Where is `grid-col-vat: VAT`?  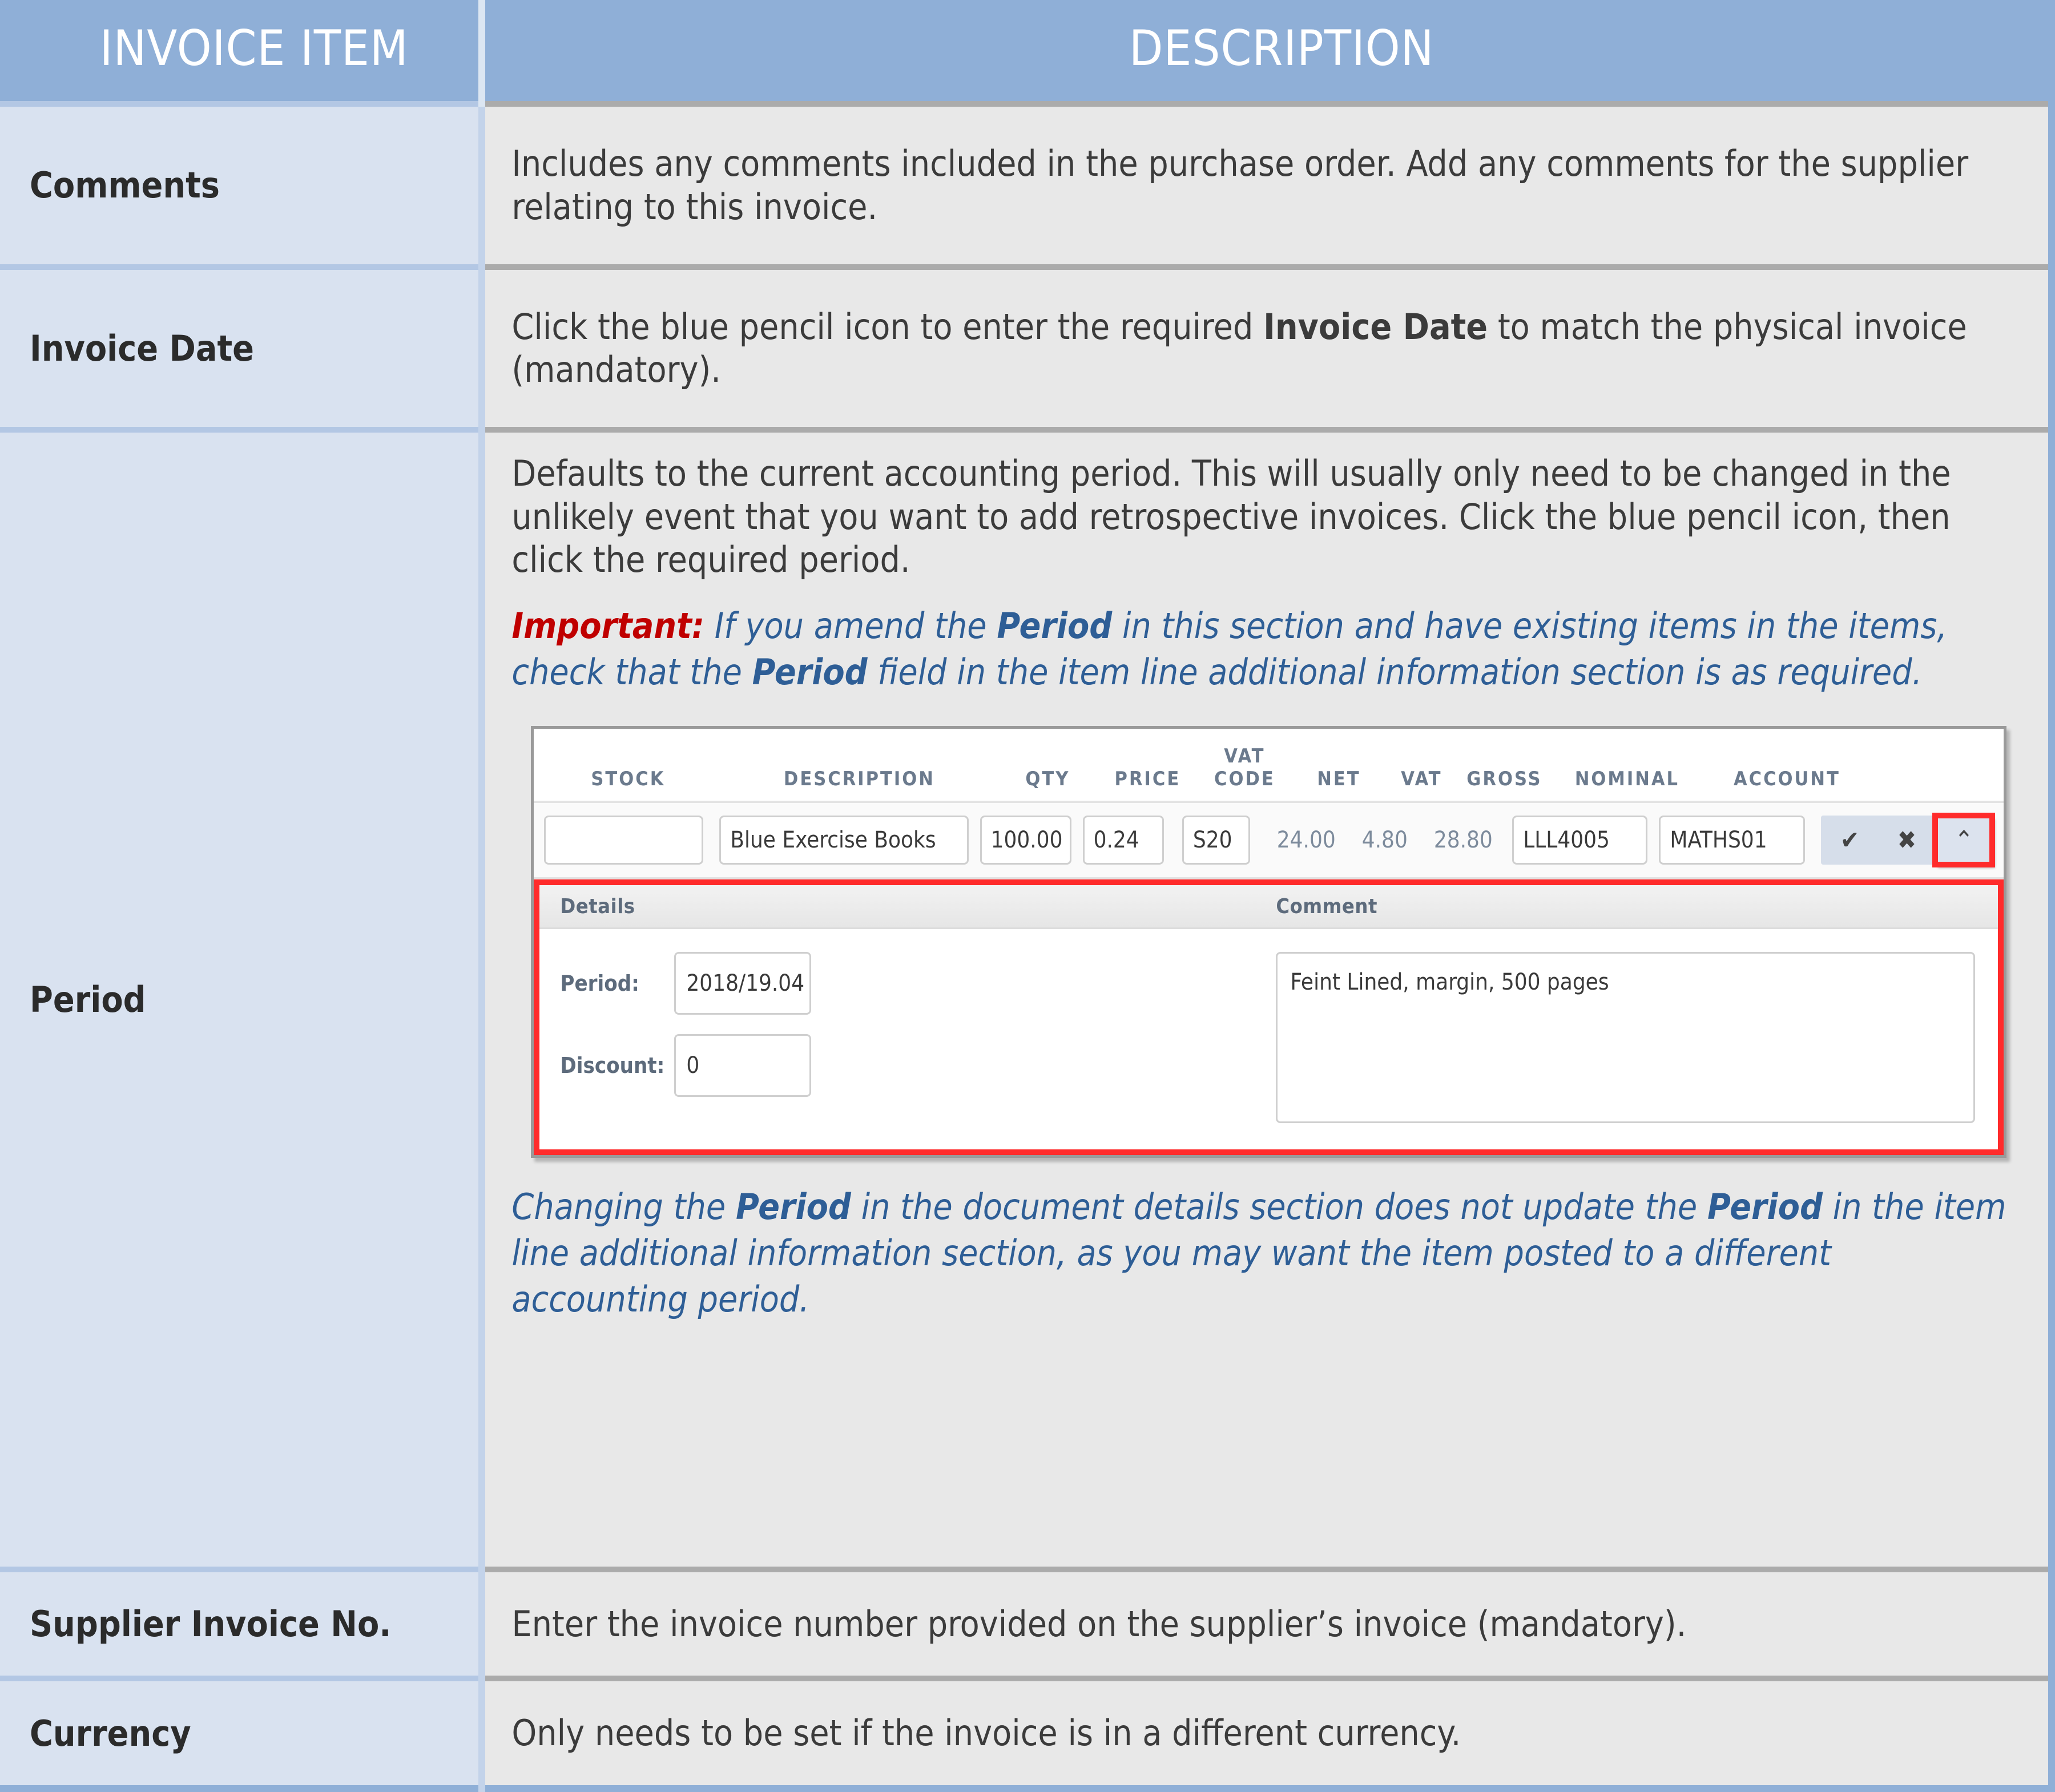
grid-col-vat: VAT is located at coordinates (1421, 779).